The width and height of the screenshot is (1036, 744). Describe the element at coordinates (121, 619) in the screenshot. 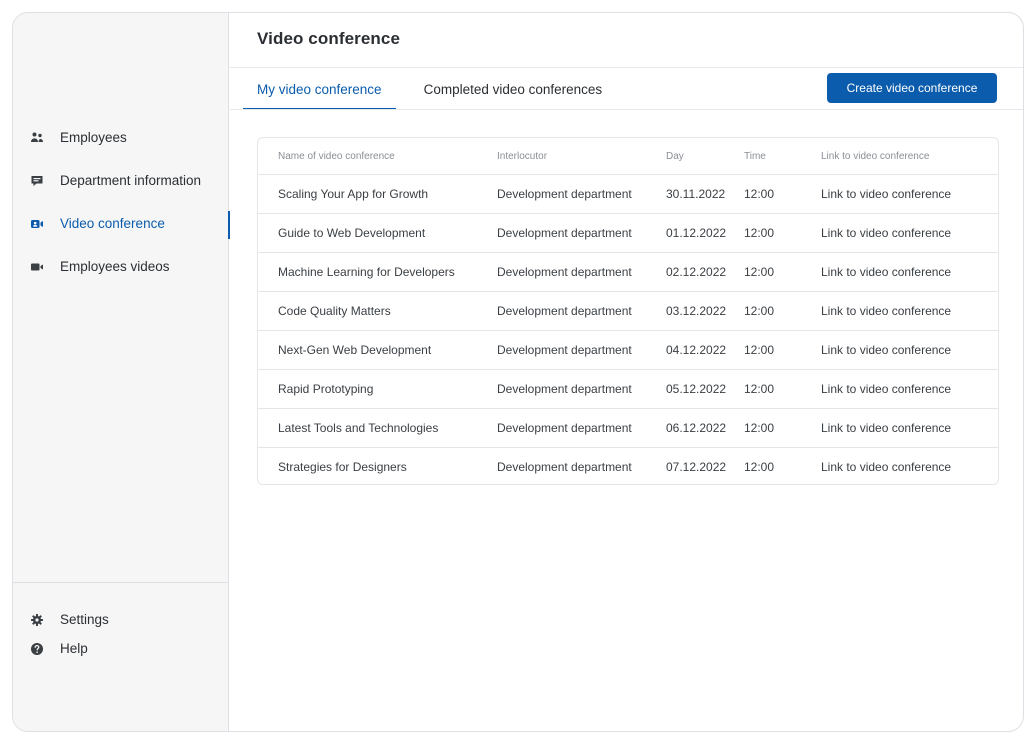

I see `sidebar-item-settings: Settings` at that location.